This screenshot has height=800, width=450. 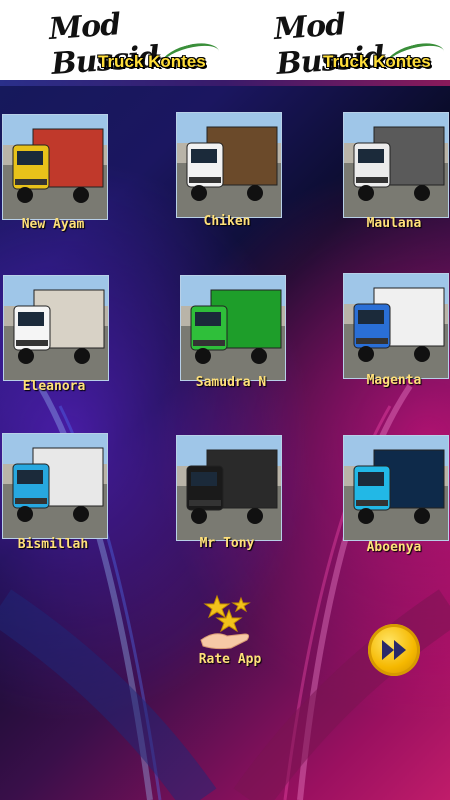 I want to click on truck-label: Bismillah, so click(x=53, y=544).